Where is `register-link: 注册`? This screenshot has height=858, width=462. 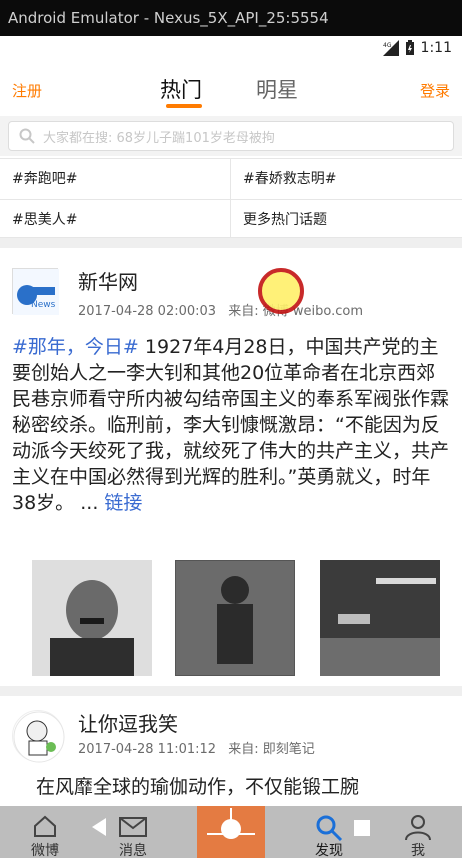 register-link: 注册 is located at coordinates (27, 90).